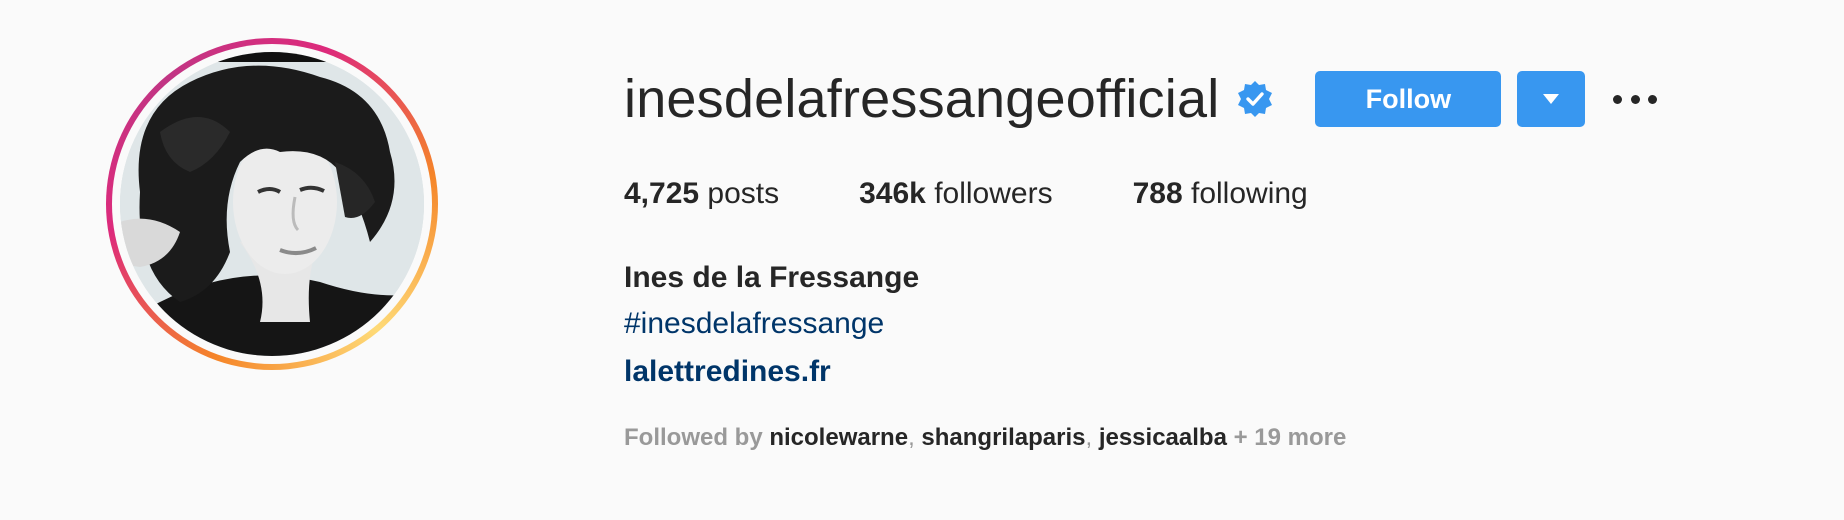  I want to click on posts-count: 4,725, so click(662, 193).